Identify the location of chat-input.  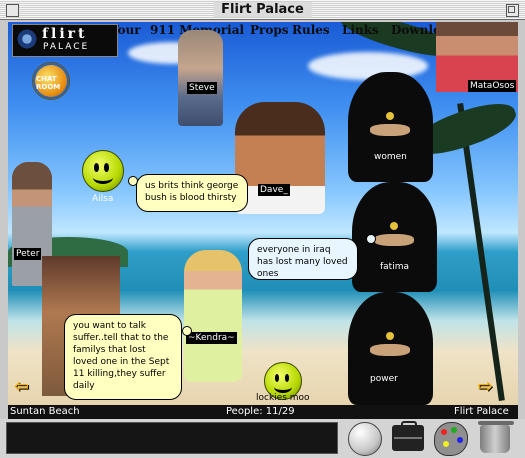
(172, 438).